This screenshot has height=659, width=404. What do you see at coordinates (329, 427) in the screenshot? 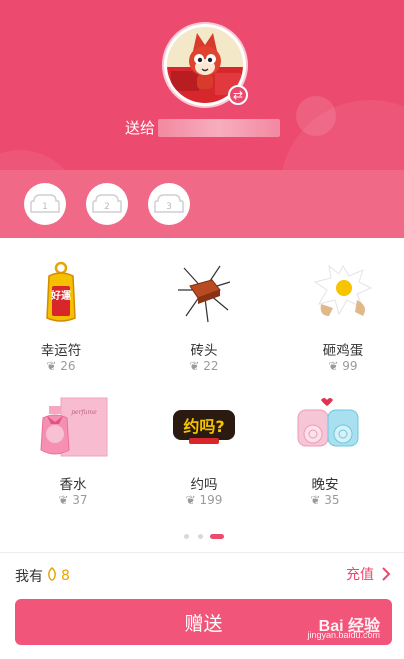
I see `good-night-icon` at bounding box center [329, 427].